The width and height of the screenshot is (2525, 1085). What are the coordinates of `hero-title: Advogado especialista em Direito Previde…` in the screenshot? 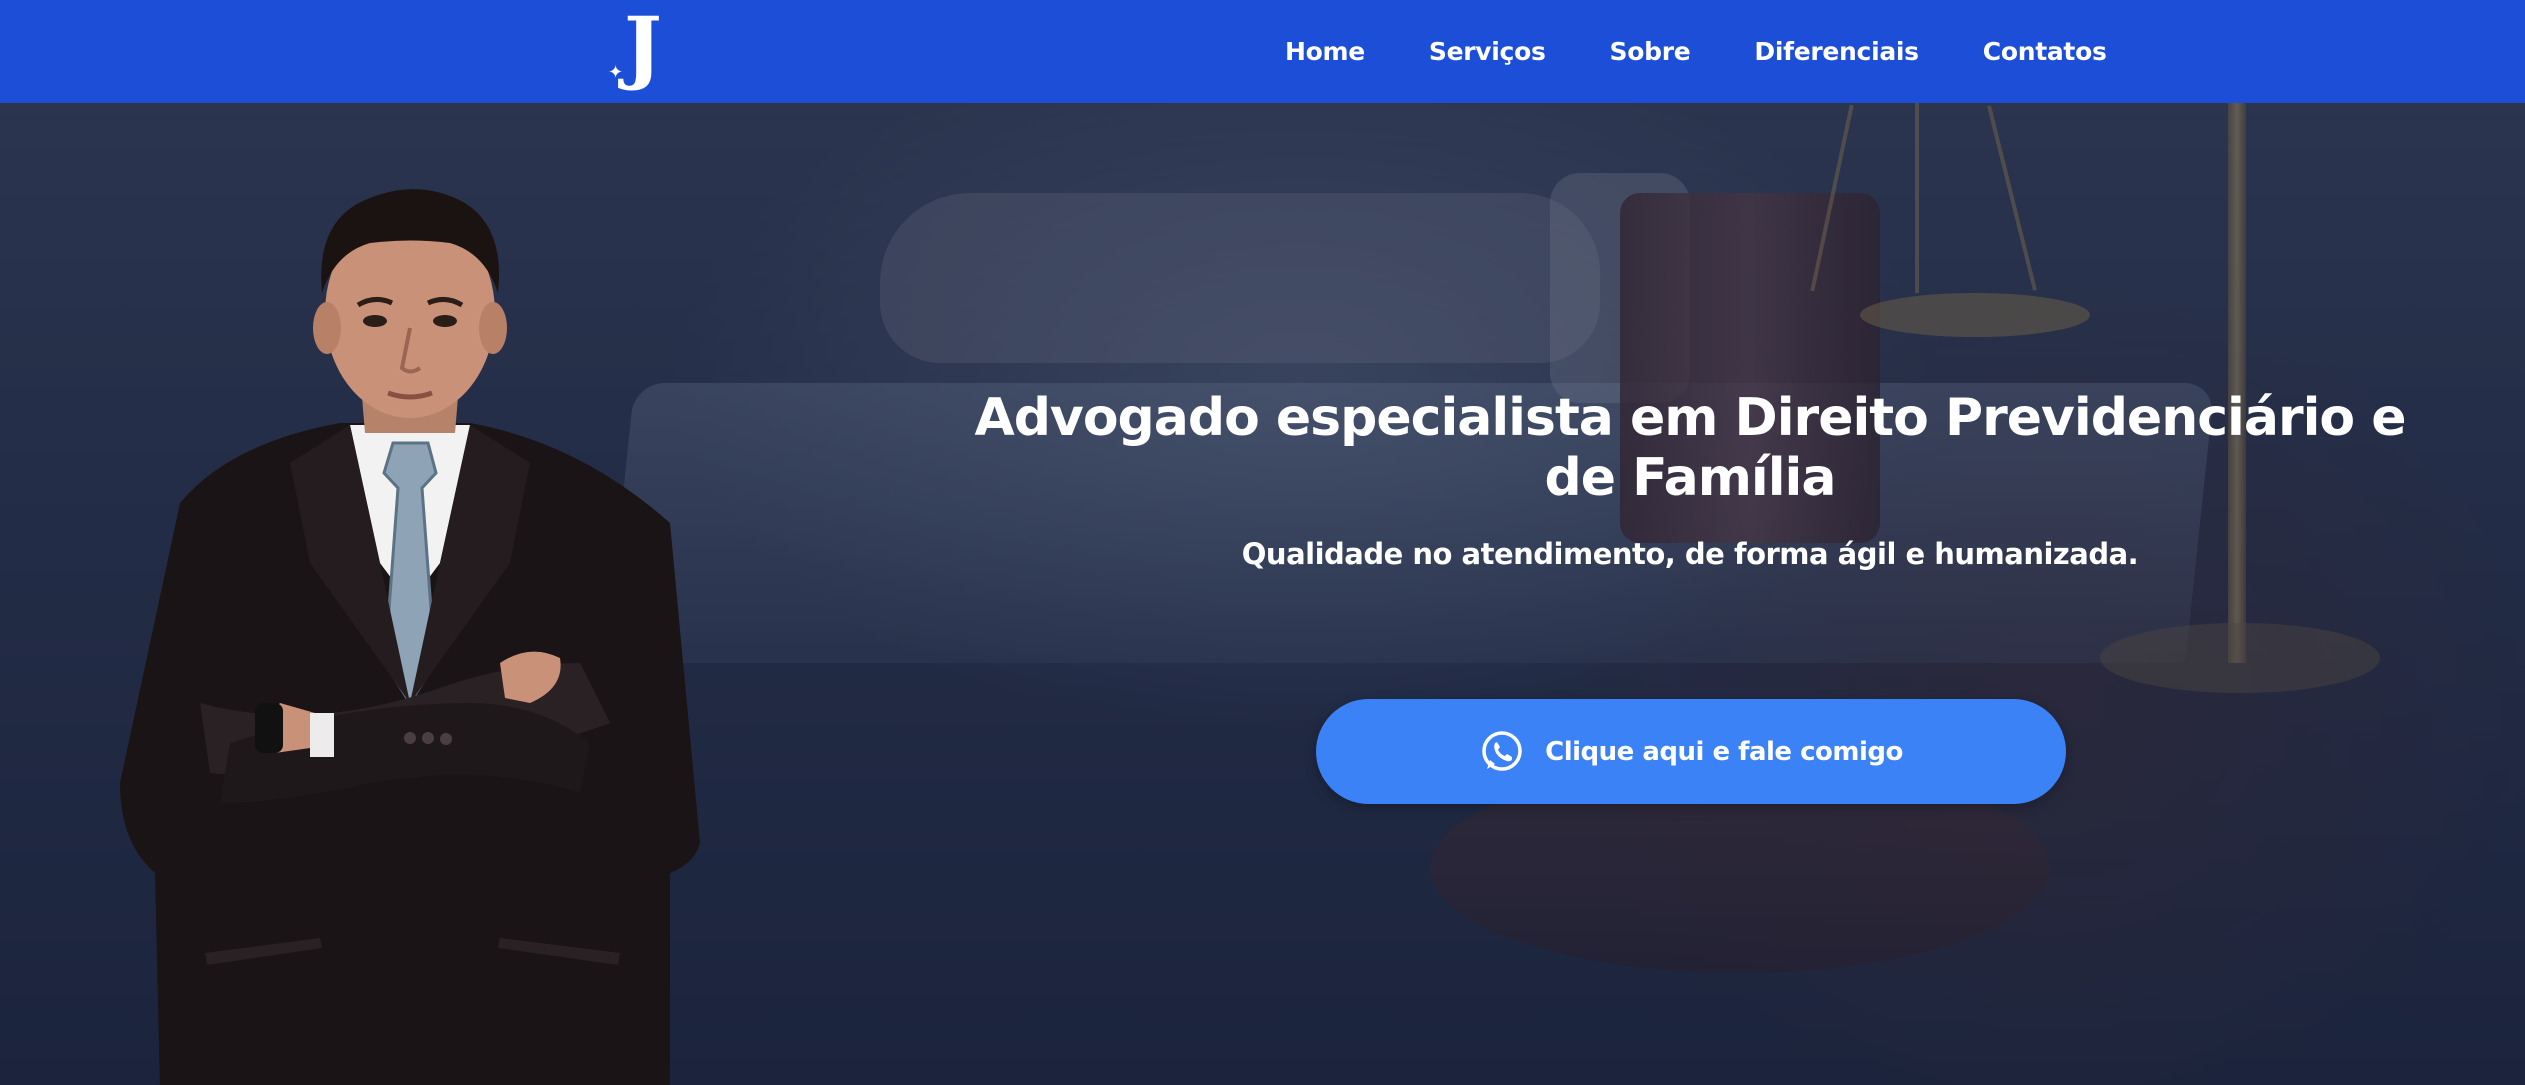 It's located at (1690, 448).